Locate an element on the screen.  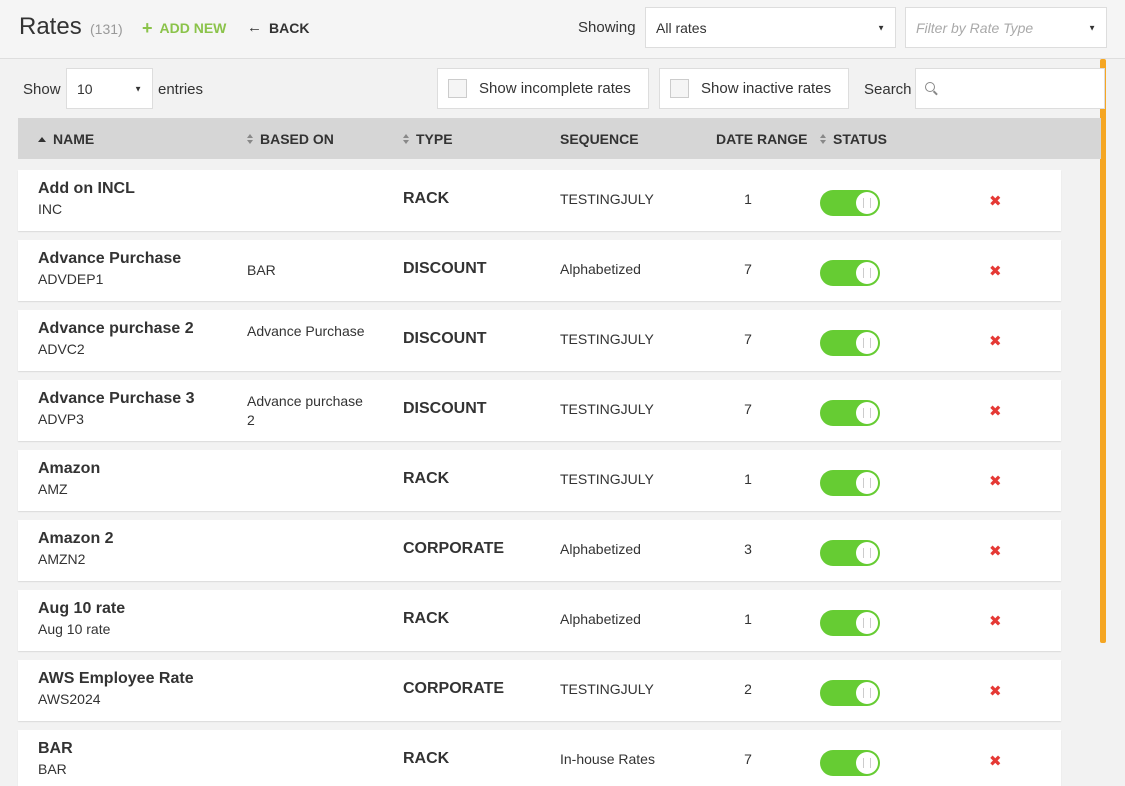
rate-date-range: 3 is located at coordinates (748, 549).